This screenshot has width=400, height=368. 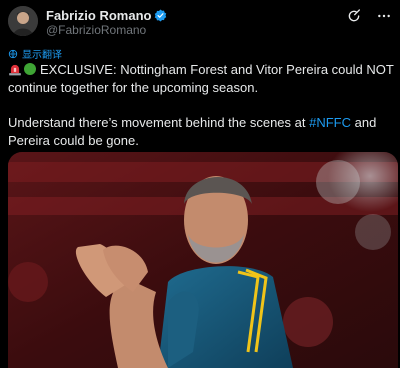 I want to click on header-actions, so click(x=369, y=16).